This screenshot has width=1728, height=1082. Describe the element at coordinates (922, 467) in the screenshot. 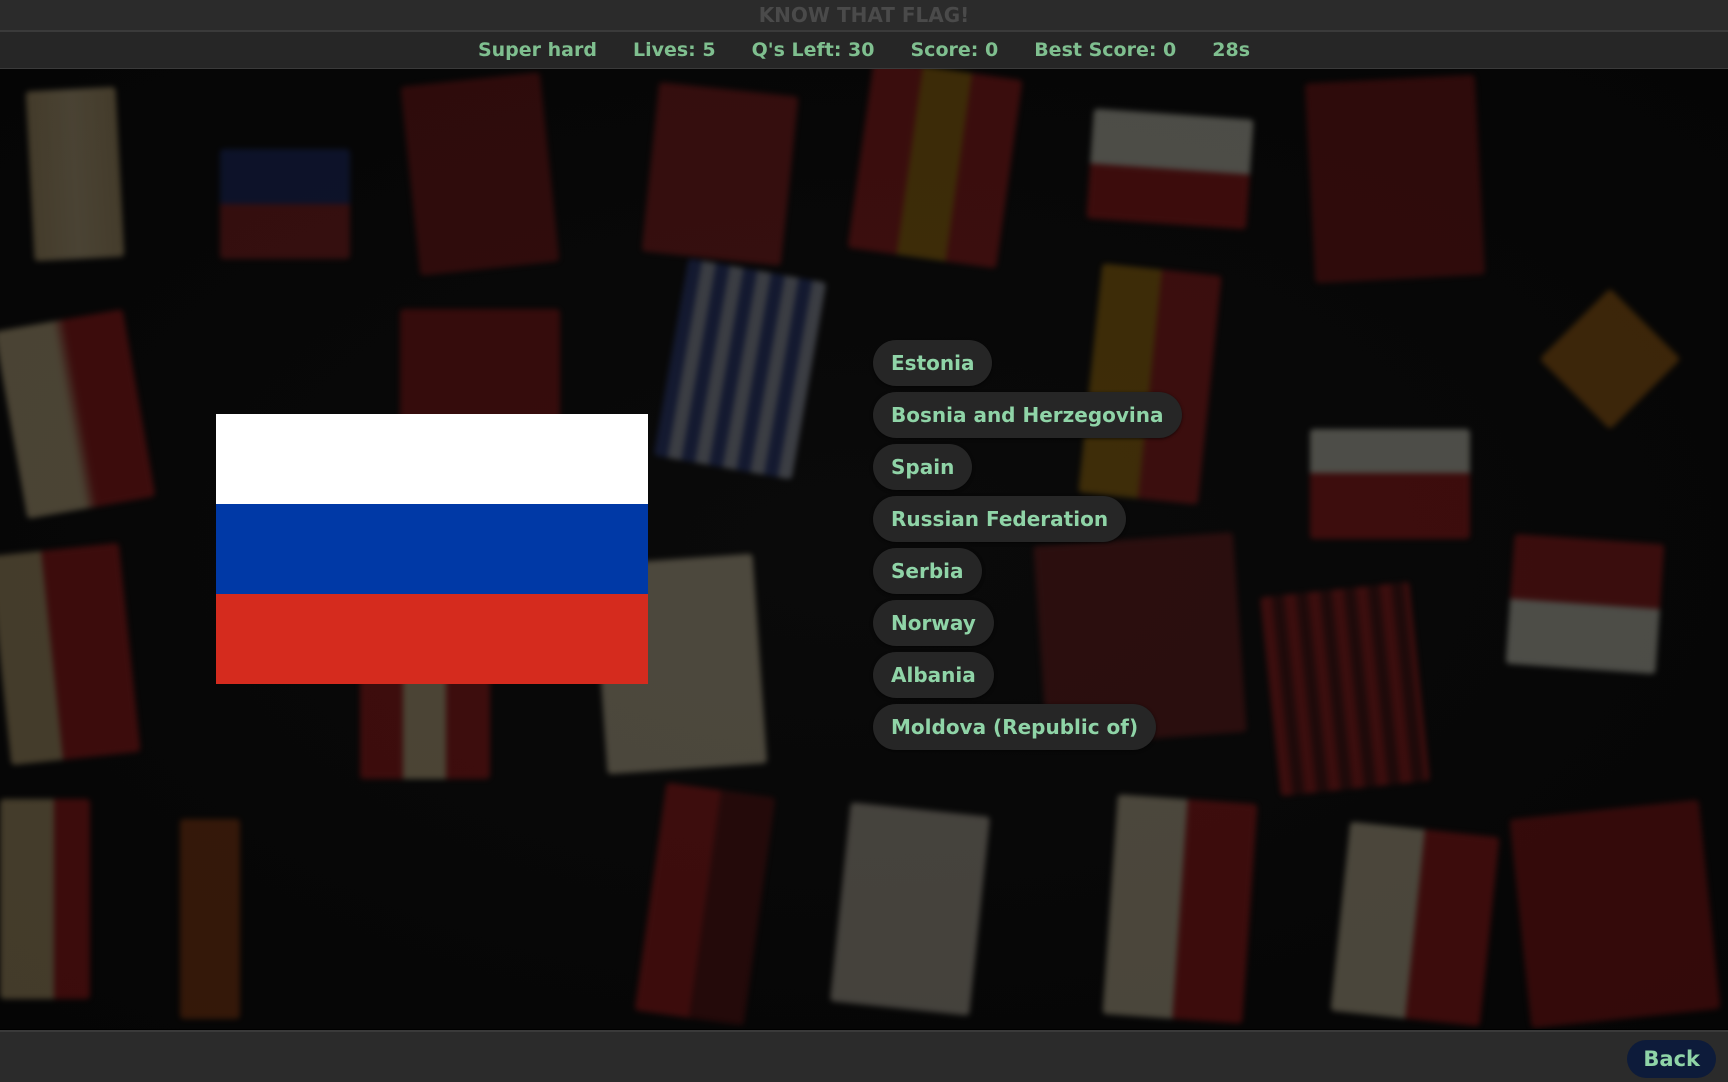

I see `answer-option-spain: Spain` at that location.